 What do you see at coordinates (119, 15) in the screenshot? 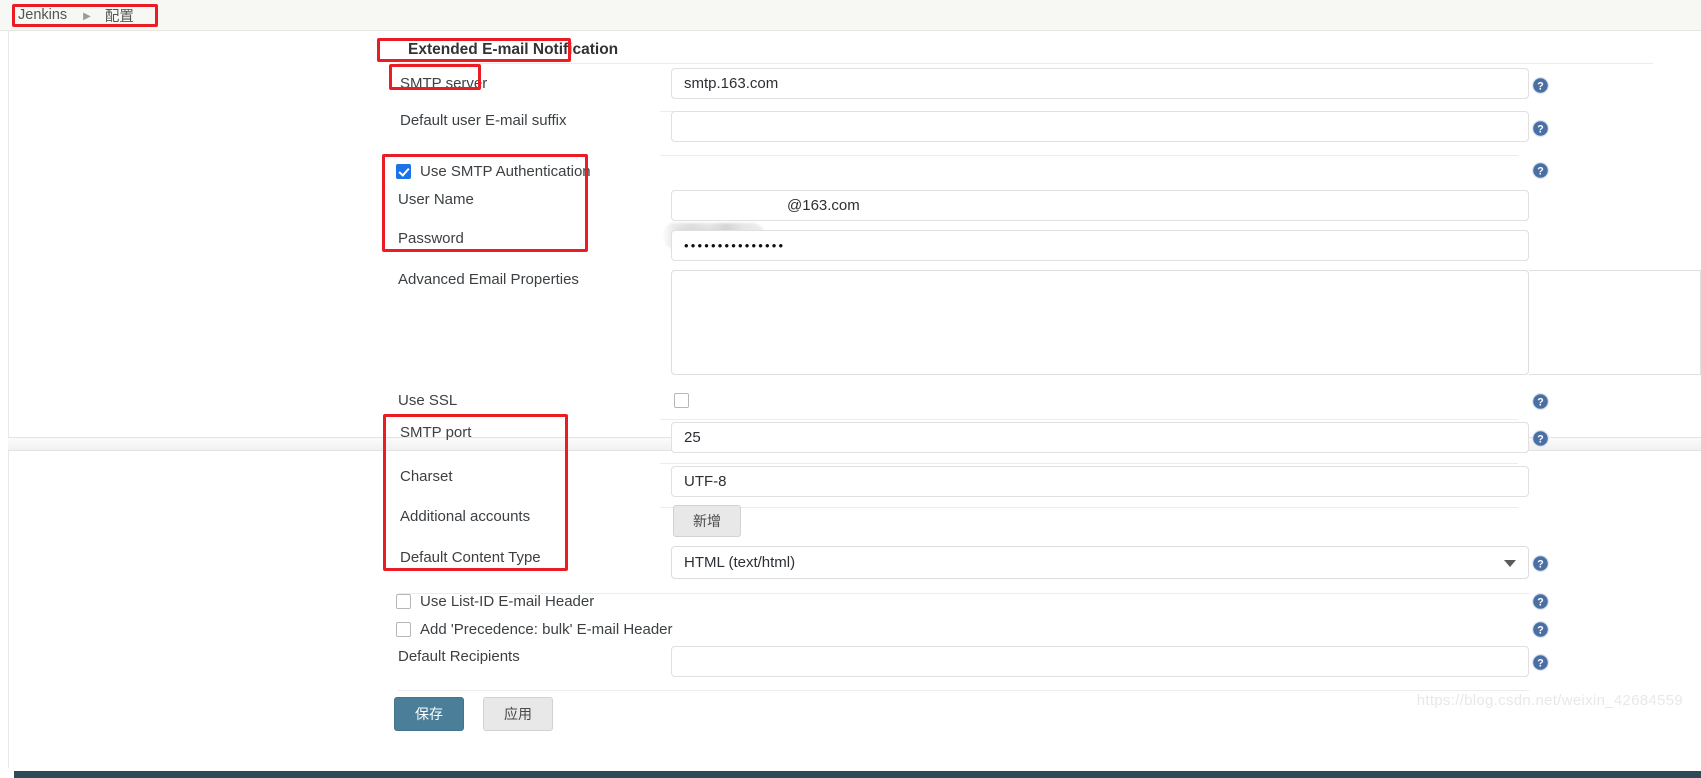
I see `breadcrumb-item-configure: 配置` at bounding box center [119, 15].